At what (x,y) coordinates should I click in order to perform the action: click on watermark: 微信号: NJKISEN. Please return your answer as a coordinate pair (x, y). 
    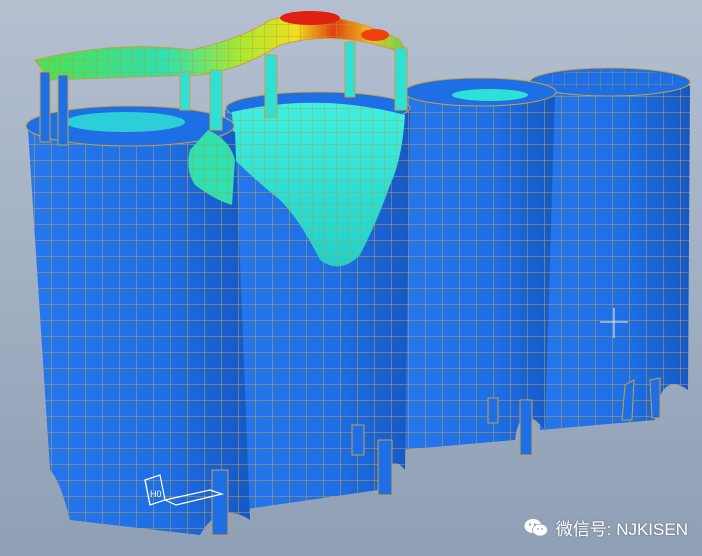
    Looking at the image, I should click on (606, 527).